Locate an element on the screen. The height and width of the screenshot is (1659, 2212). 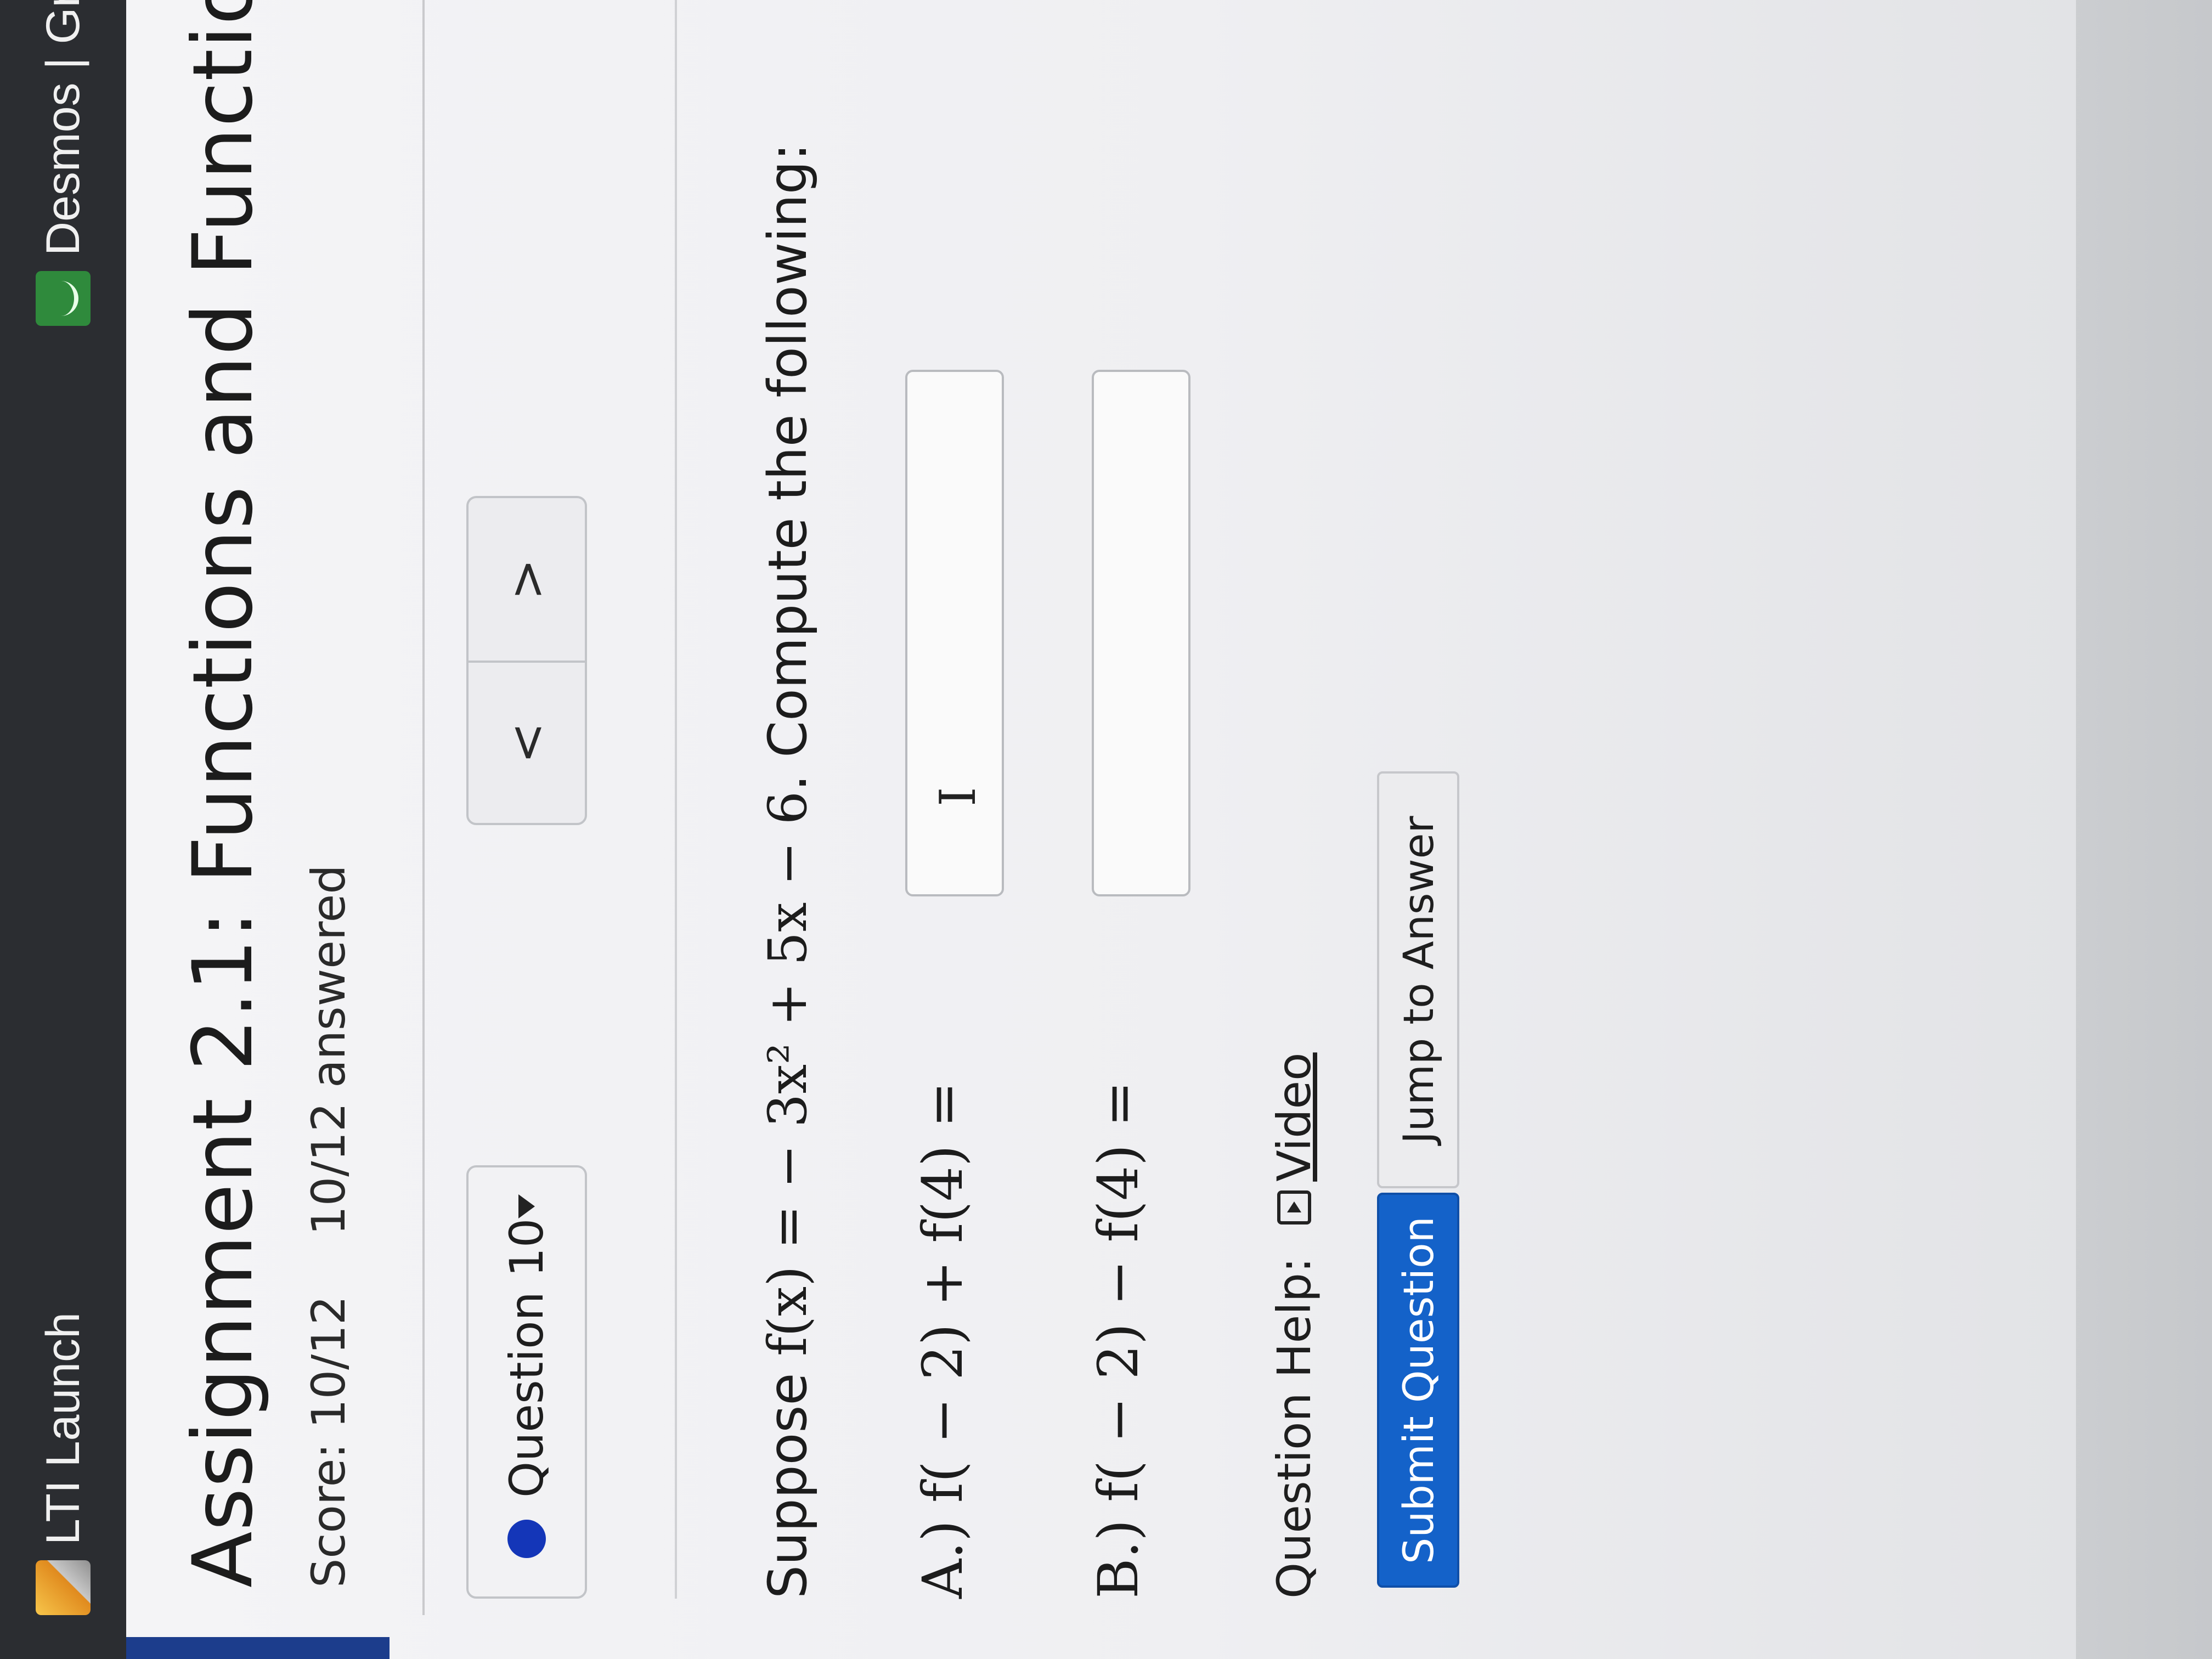
chevron-right-icon: > is located at coordinates (527, 579).